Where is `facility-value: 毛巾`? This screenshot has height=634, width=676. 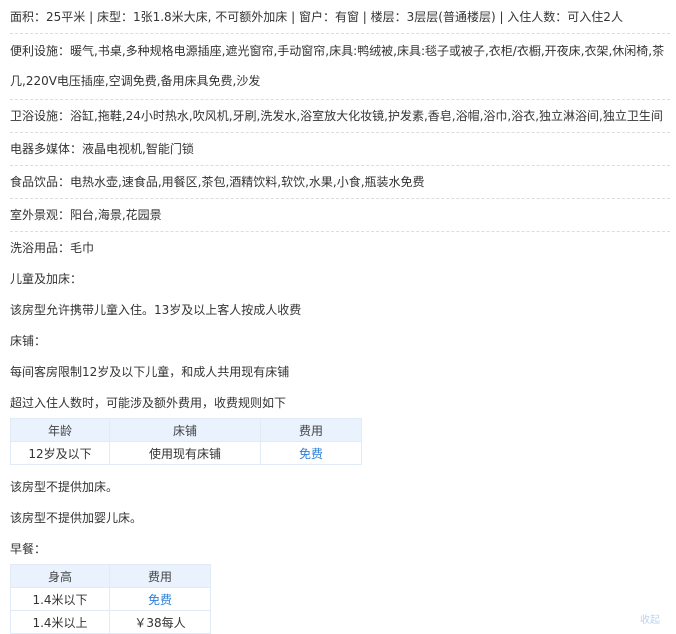 facility-value: 毛巾 is located at coordinates (82, 248).